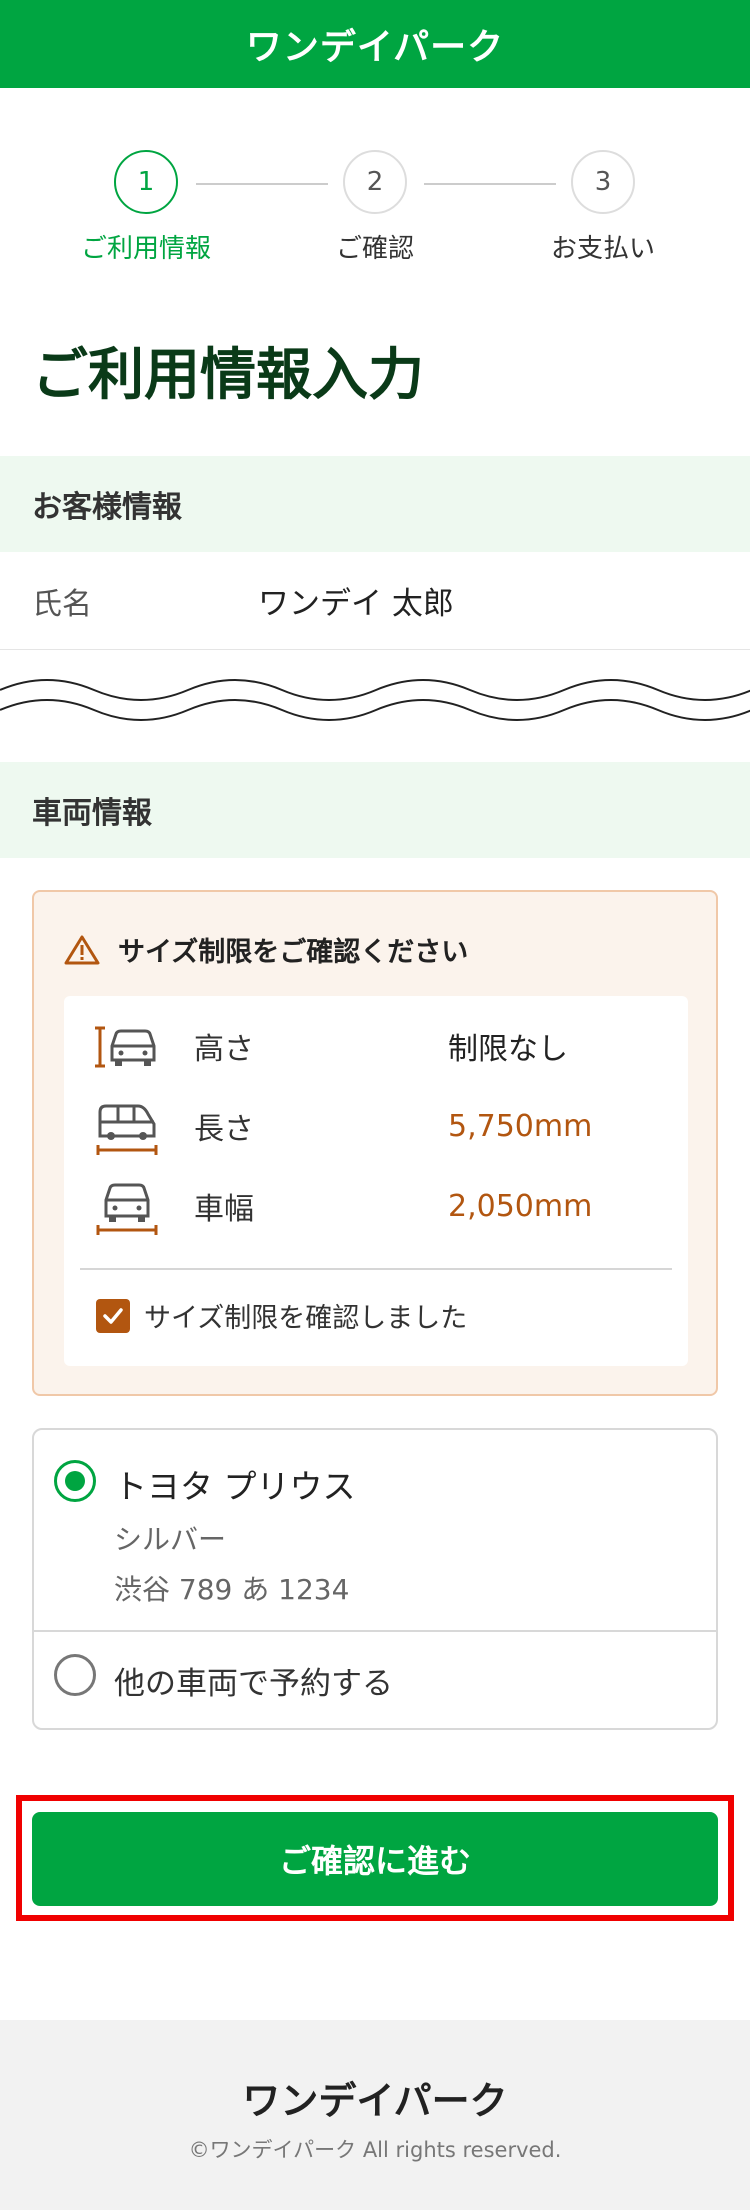  What do you see at coordinates (375, 2097) in the screenshot?
I see `footer-logo: ワンデイパーク` at bounding box center [375, 2097].